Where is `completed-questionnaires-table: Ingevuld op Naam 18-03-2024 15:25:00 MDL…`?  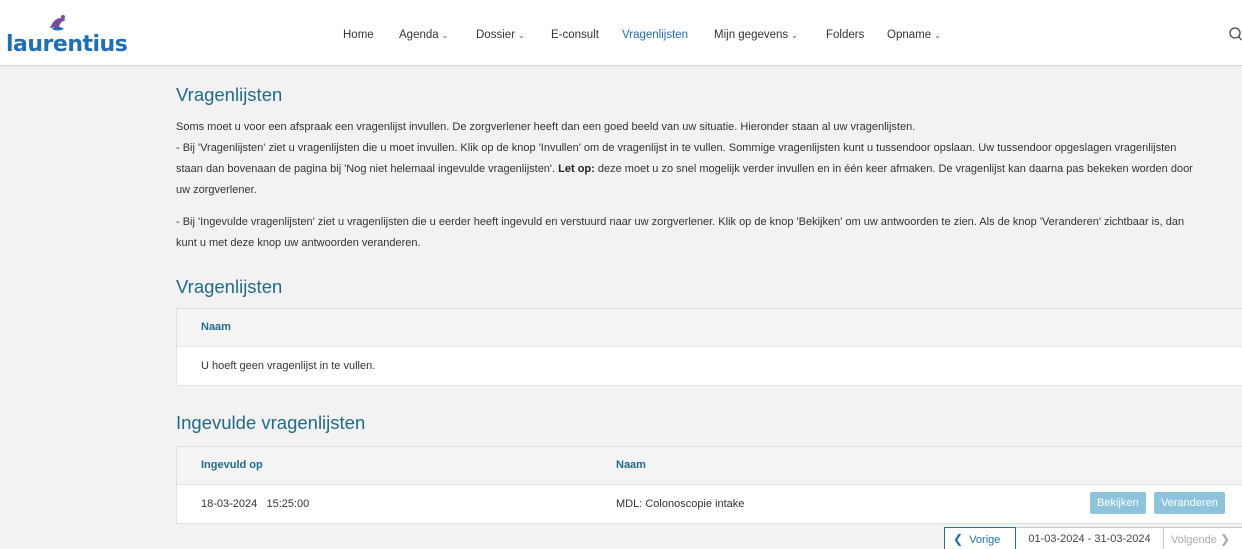
completed-questionnaires-table: Ingevuld op Naam 18-03-2024 15:25:00 MDL… is located at coordinates (709, 485).